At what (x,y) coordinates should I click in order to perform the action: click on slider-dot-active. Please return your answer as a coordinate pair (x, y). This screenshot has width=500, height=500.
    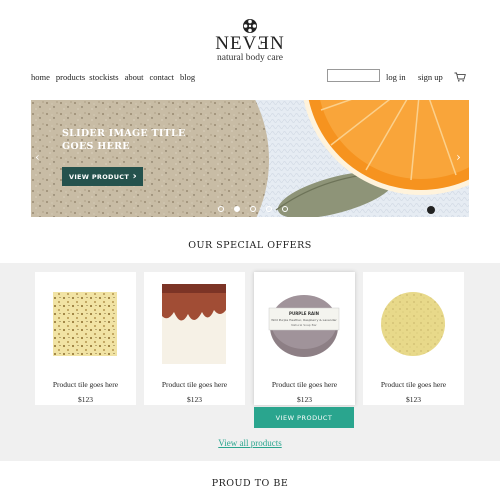
    Looking at the image, I should click on (237, 209).